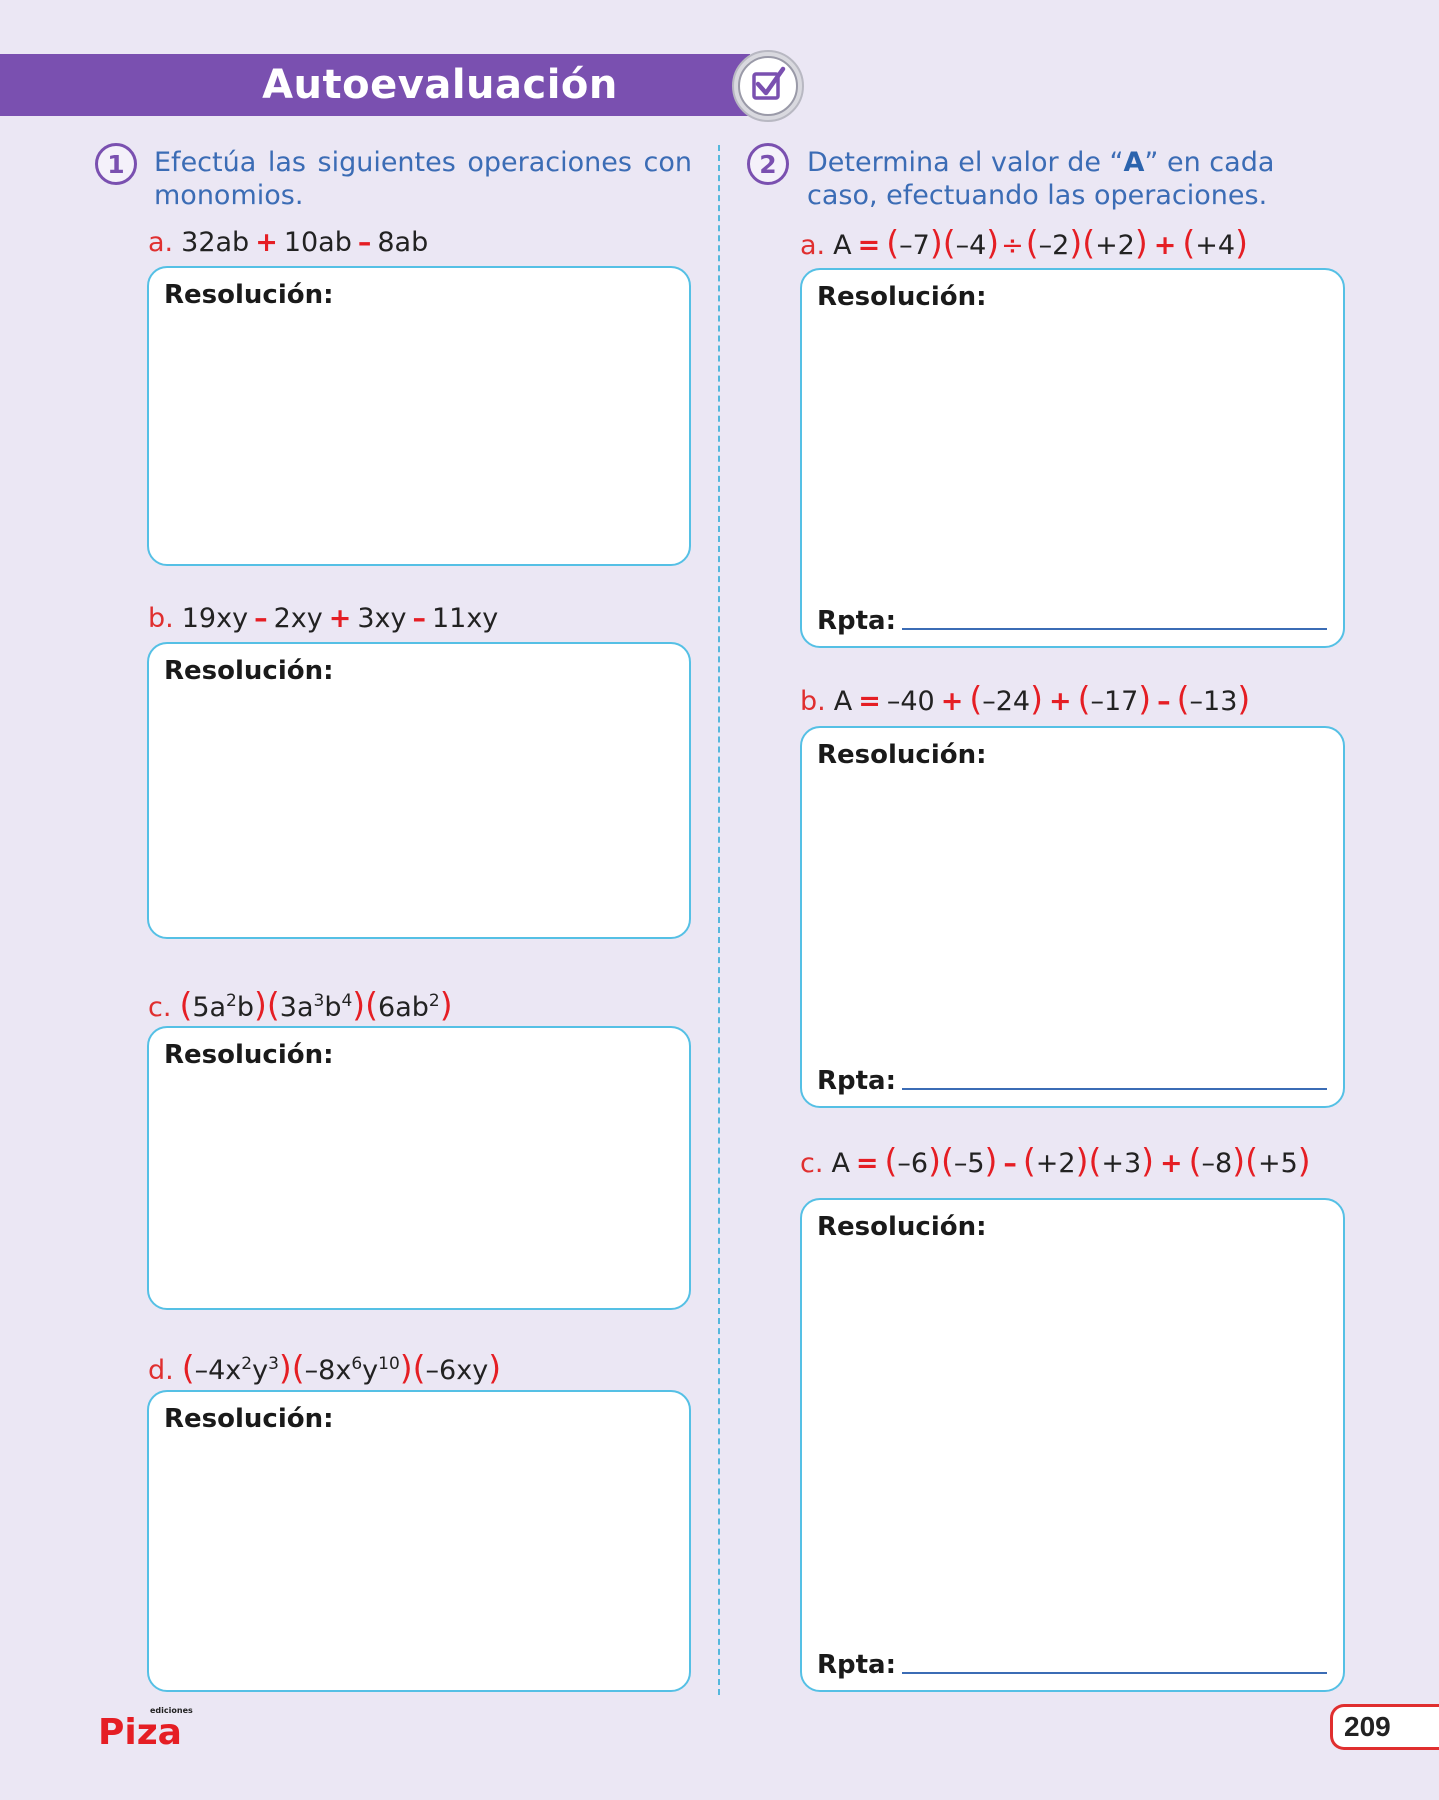 This screenshot has height=1800, width=1439. Describe the element at coordinates (288, 242) in the screenshot. I see `exercise-1a: a. 32ab +10ab –8ab` at that location.